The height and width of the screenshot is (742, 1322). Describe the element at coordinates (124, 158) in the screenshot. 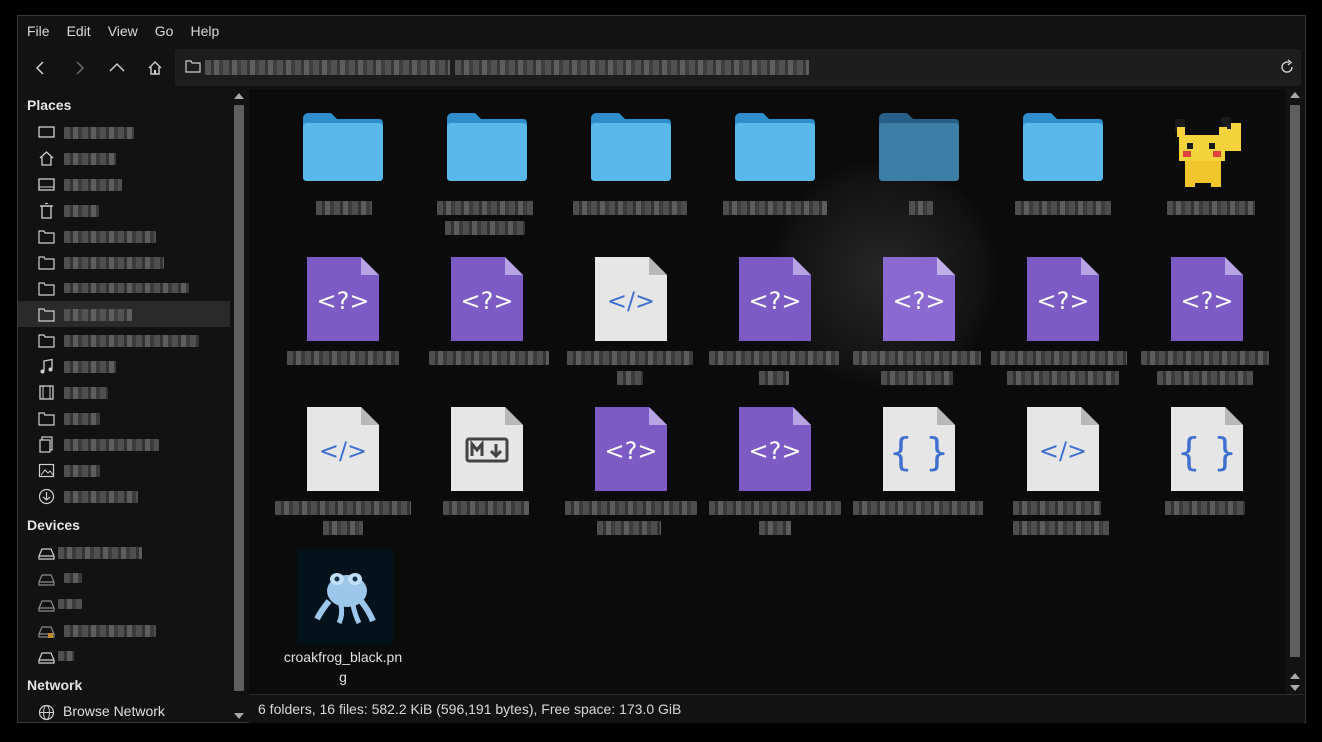

I see `sidebar-item-home` at that location.